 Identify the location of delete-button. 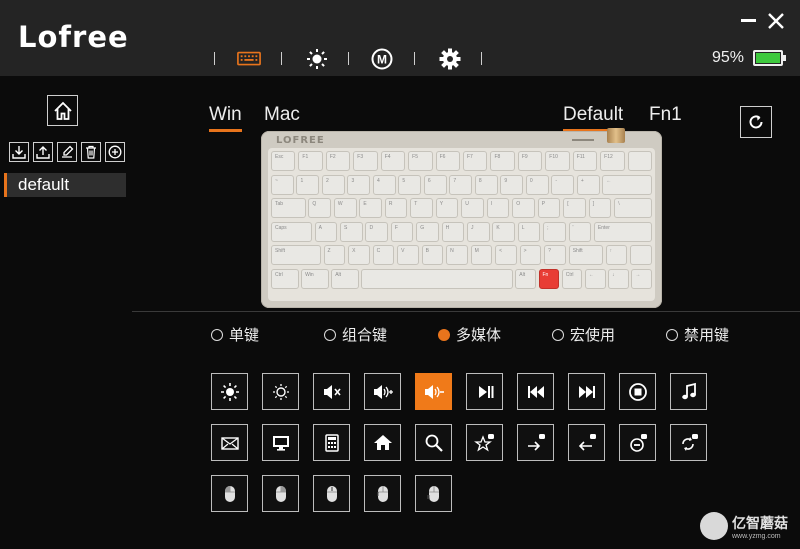
(91, 152).